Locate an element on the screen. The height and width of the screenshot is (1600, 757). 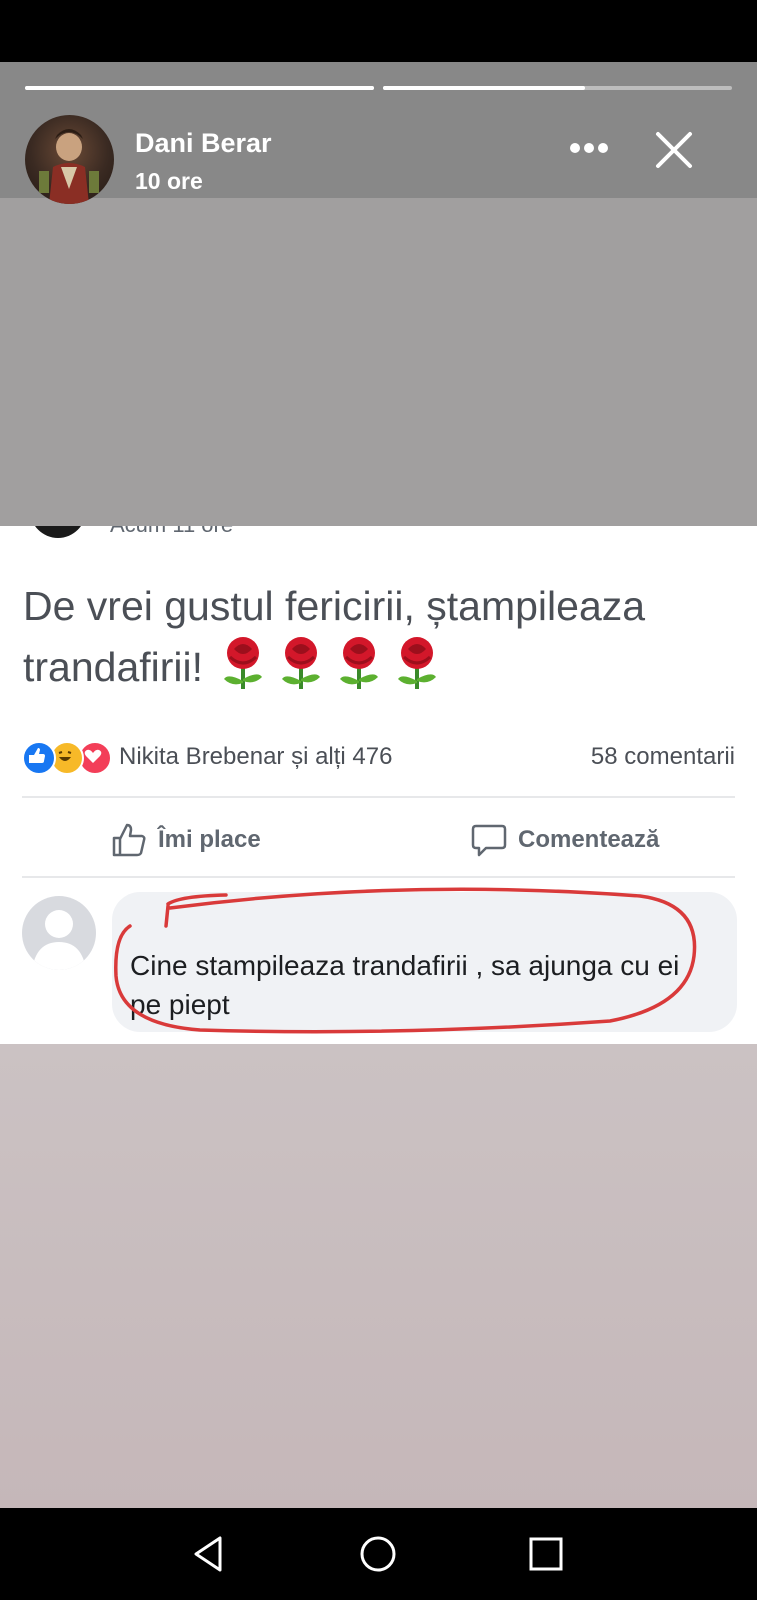
rose-emojis is located at coordinates (330, 663).